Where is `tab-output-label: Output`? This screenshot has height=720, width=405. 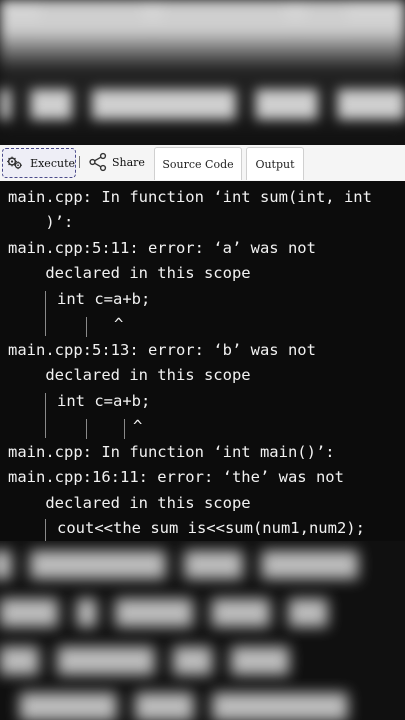
tab-output-label: Output is located at coordinates (275, 164).